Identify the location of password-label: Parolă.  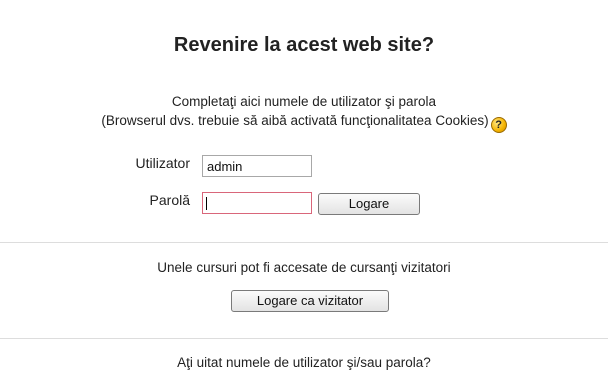
(169, 200).